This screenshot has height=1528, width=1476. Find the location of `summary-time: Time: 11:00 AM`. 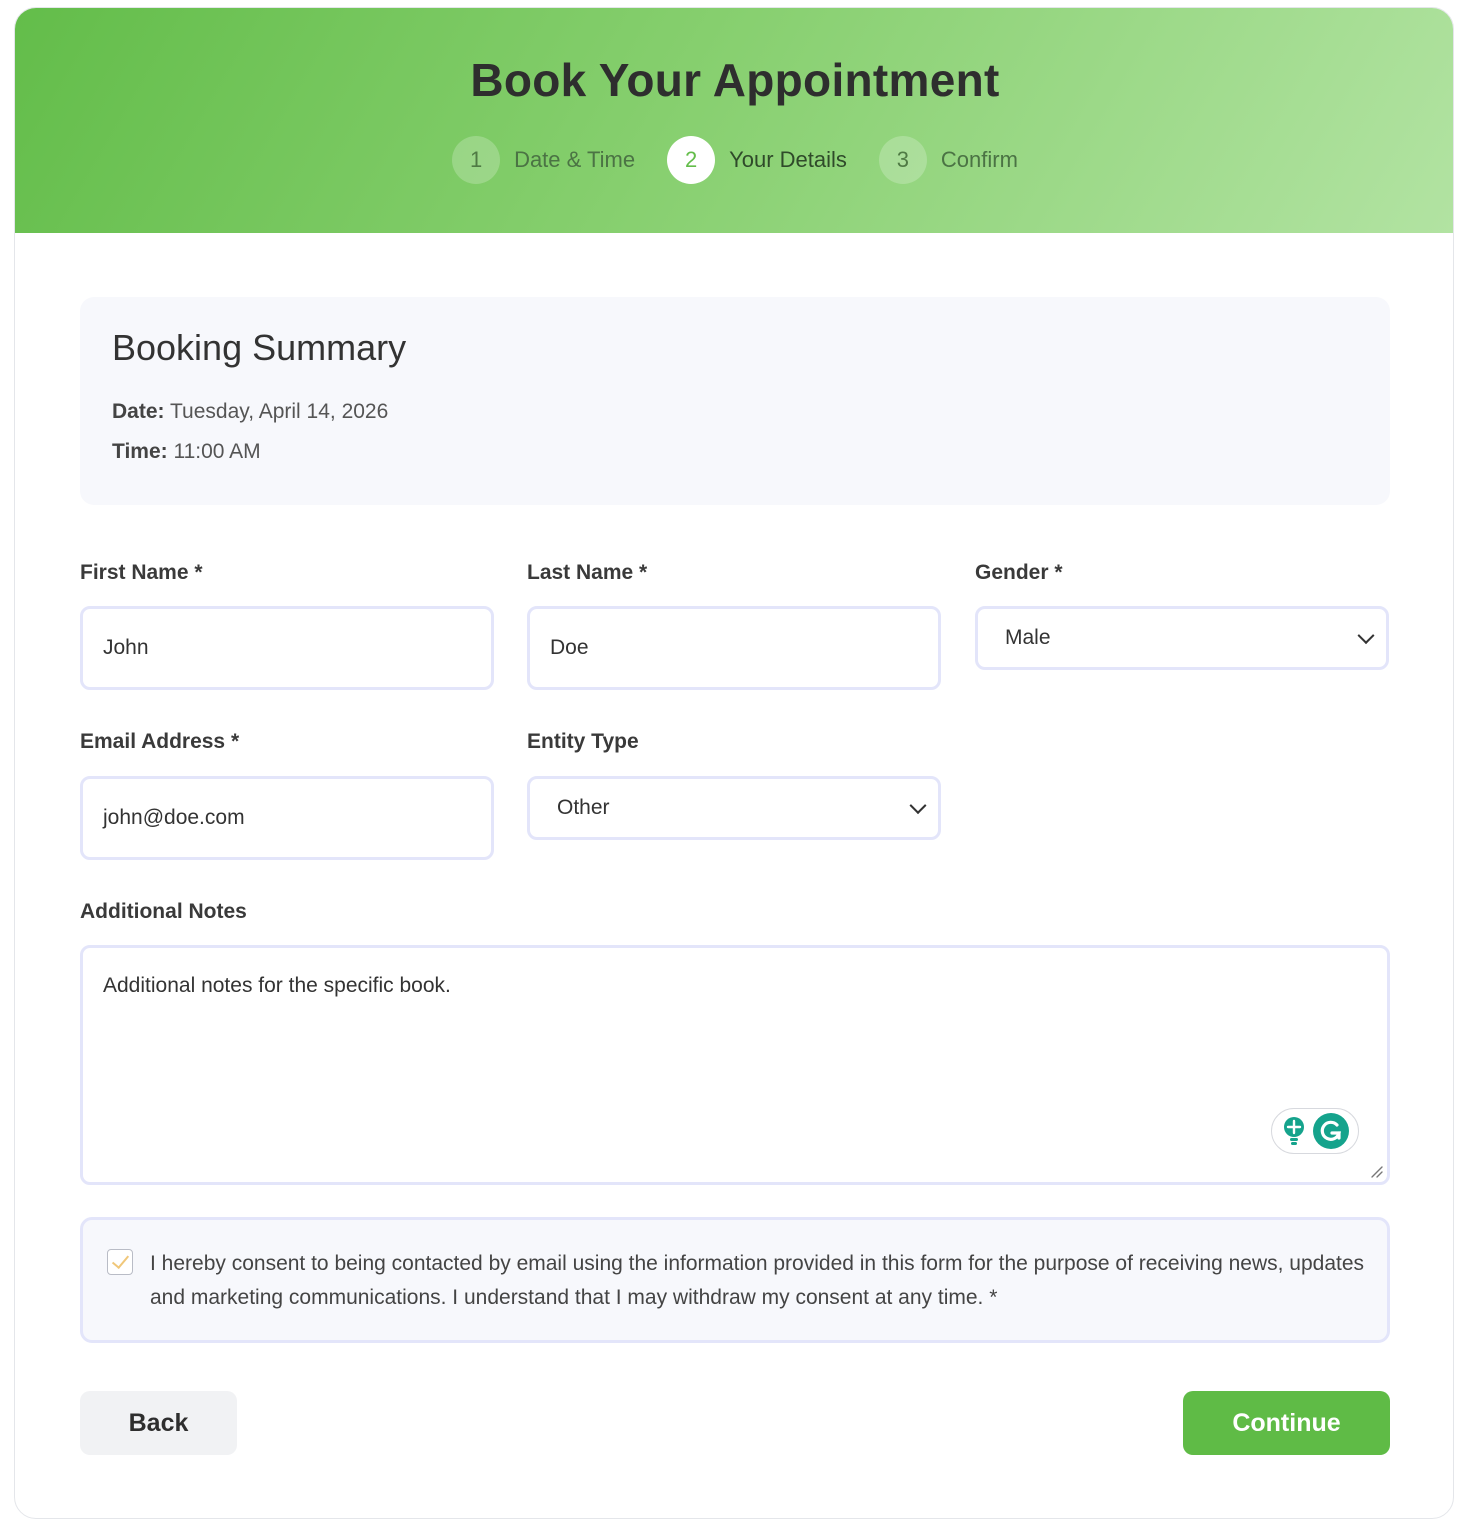

summary-time: Time: 11:00 AM is located at coordinates (186, 452).